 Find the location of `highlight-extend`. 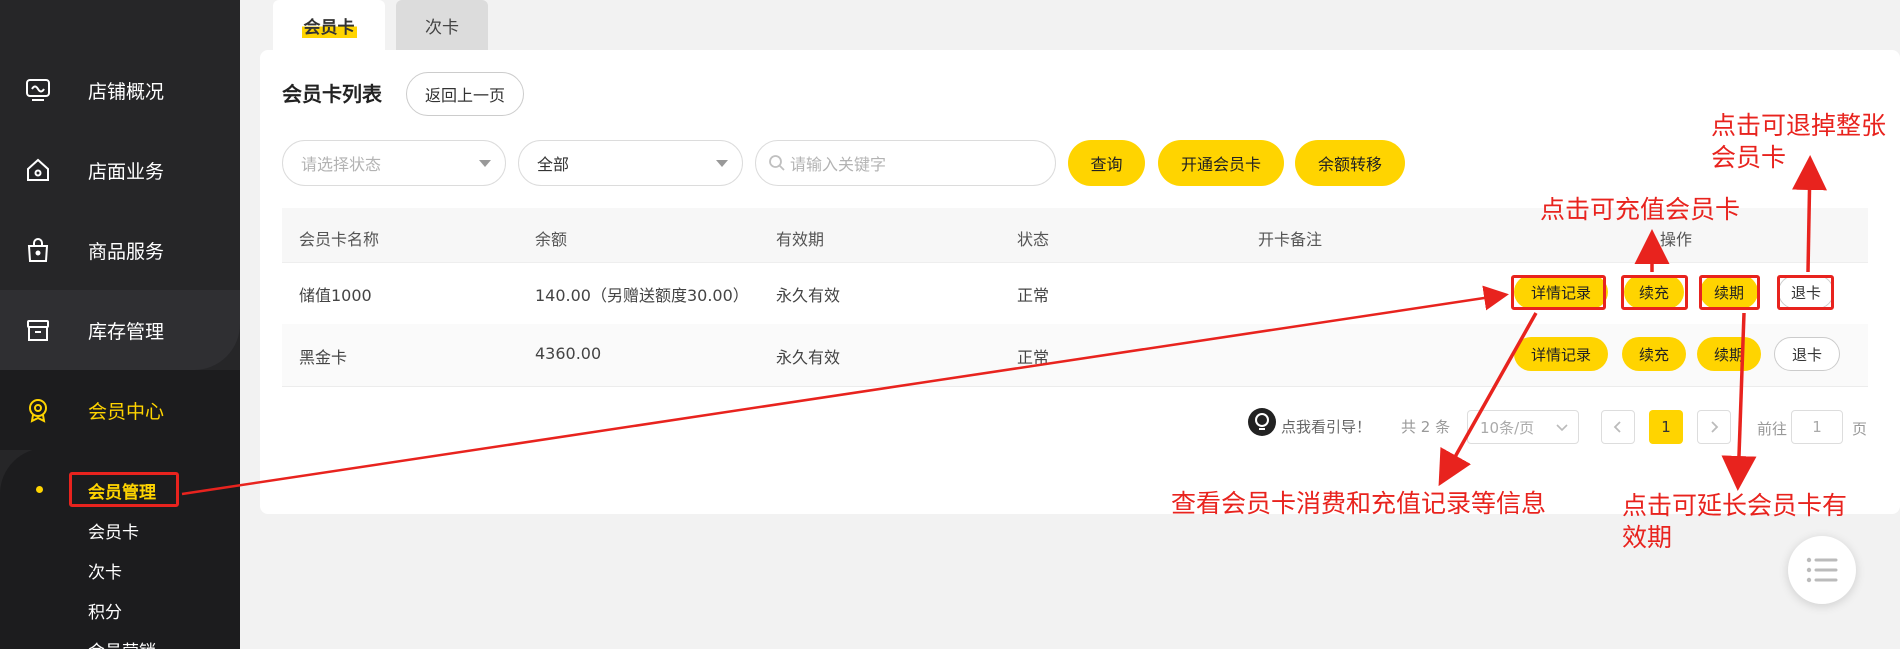

highlight-extend is located at coordinates (1729, 292).